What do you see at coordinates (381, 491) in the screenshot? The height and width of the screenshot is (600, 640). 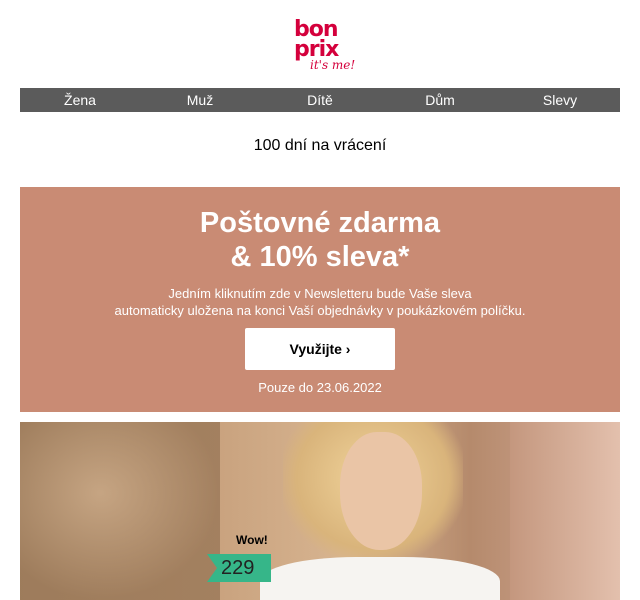 I see `hero-model-face` at bounding box center [381, 491].